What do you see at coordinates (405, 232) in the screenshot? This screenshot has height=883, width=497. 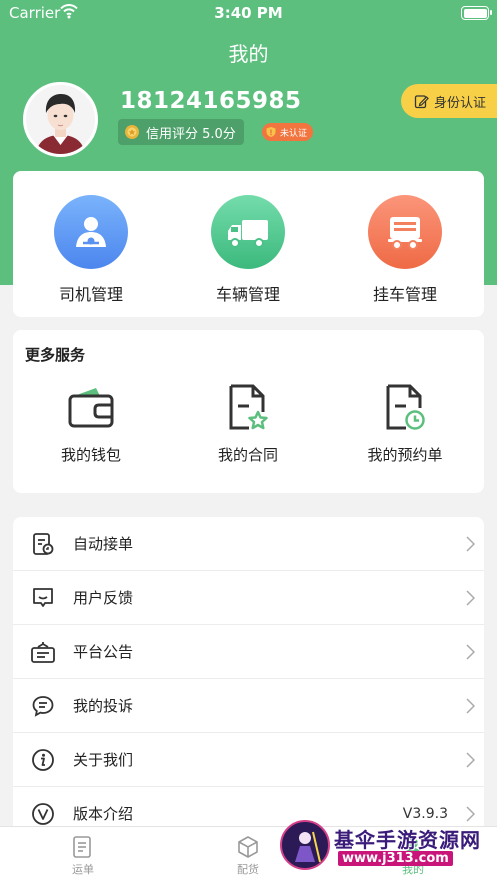 I see `trailer-icon` at bounding box center [405, 232].